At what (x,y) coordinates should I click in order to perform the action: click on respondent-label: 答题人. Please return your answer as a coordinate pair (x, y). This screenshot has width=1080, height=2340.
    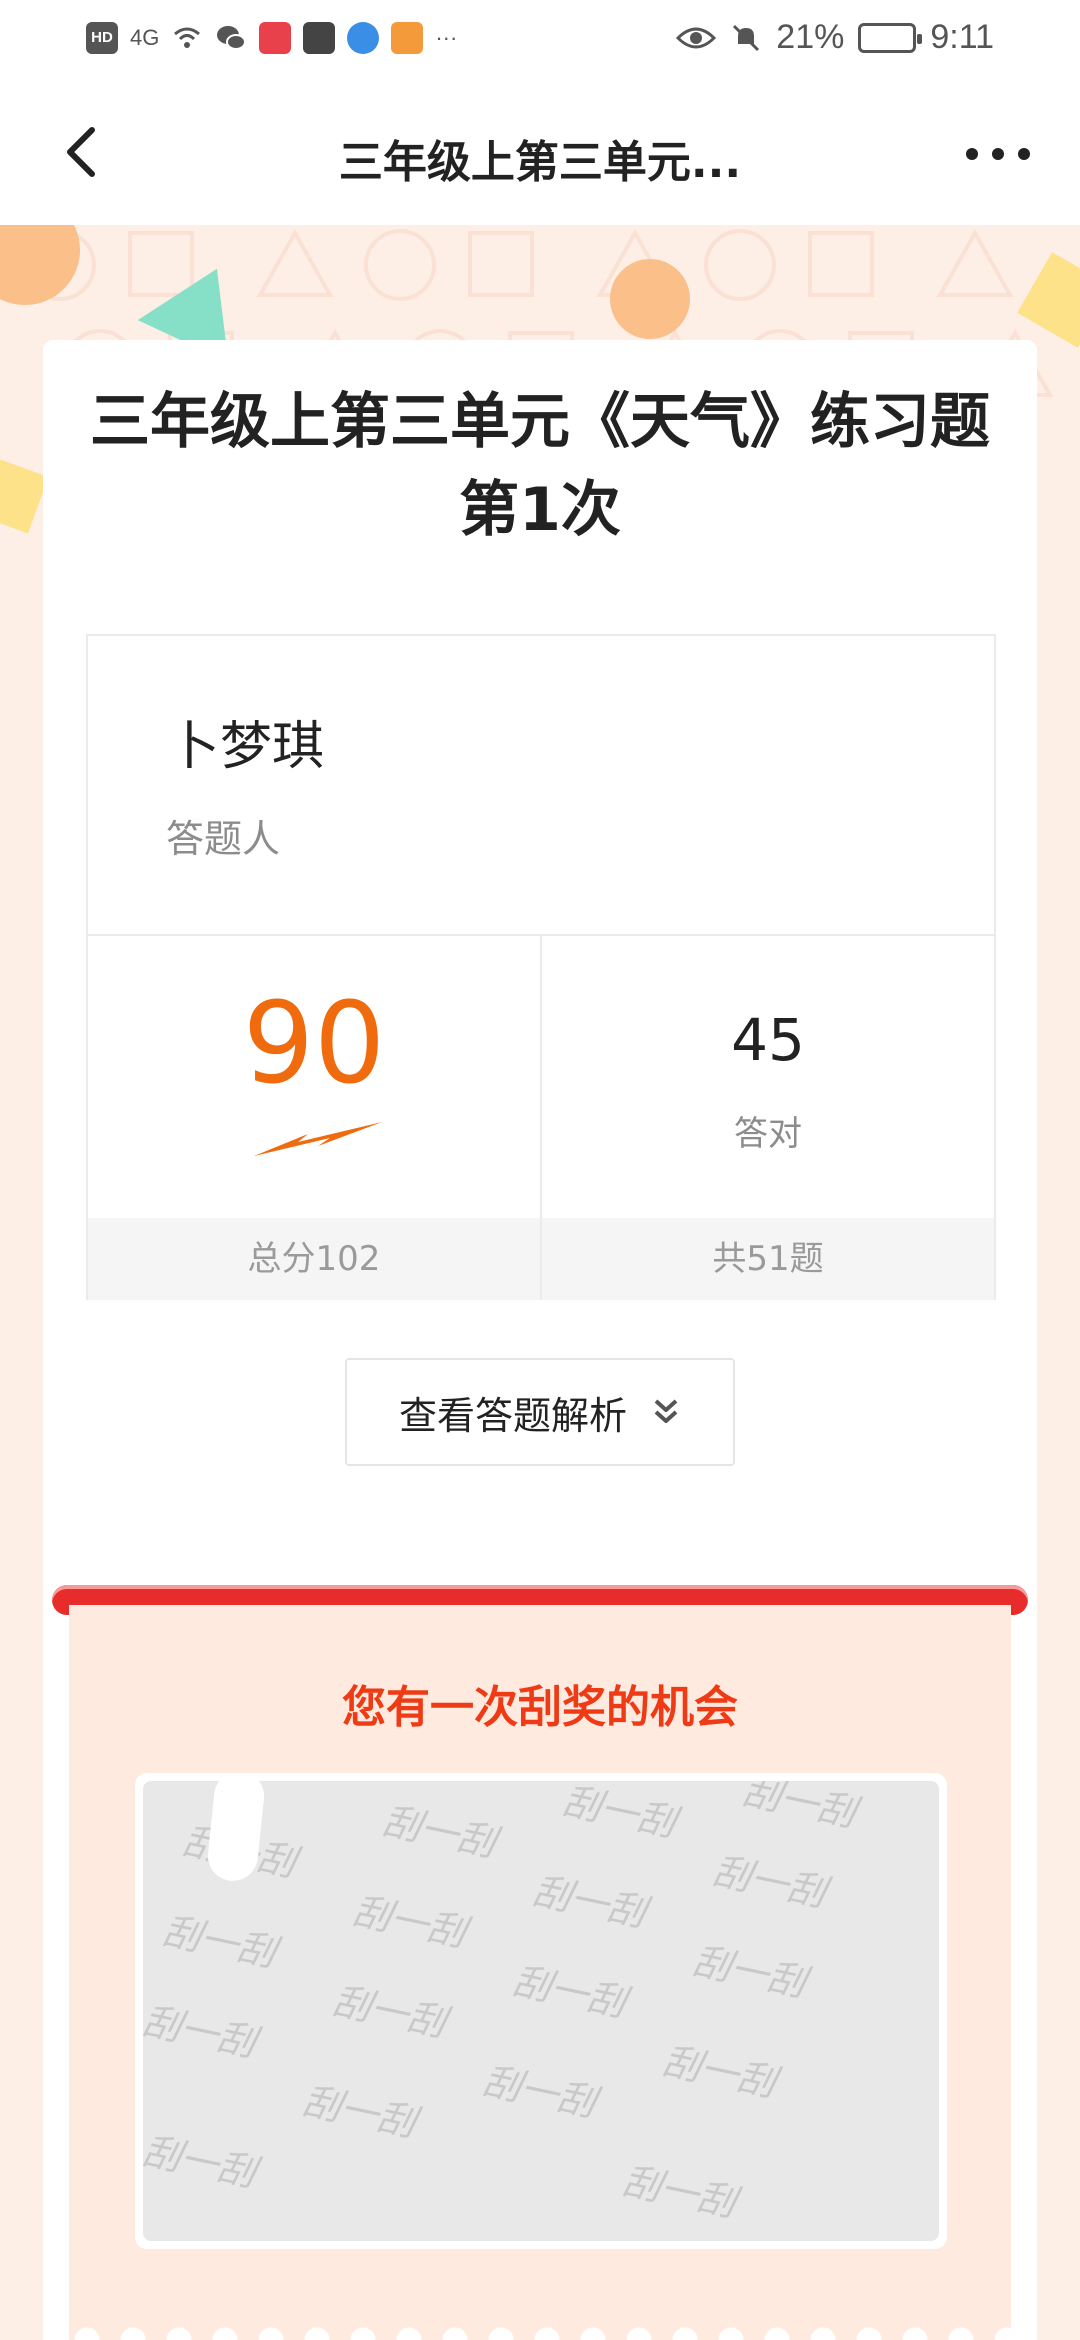
    Looking at the image, I should click on (223, 839).